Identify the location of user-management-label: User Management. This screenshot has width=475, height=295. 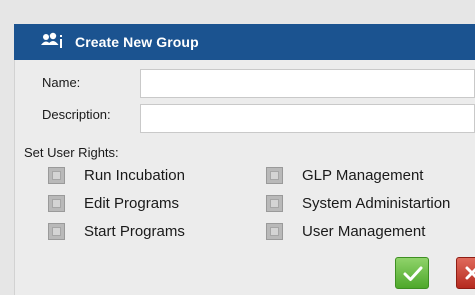
(364, 231).